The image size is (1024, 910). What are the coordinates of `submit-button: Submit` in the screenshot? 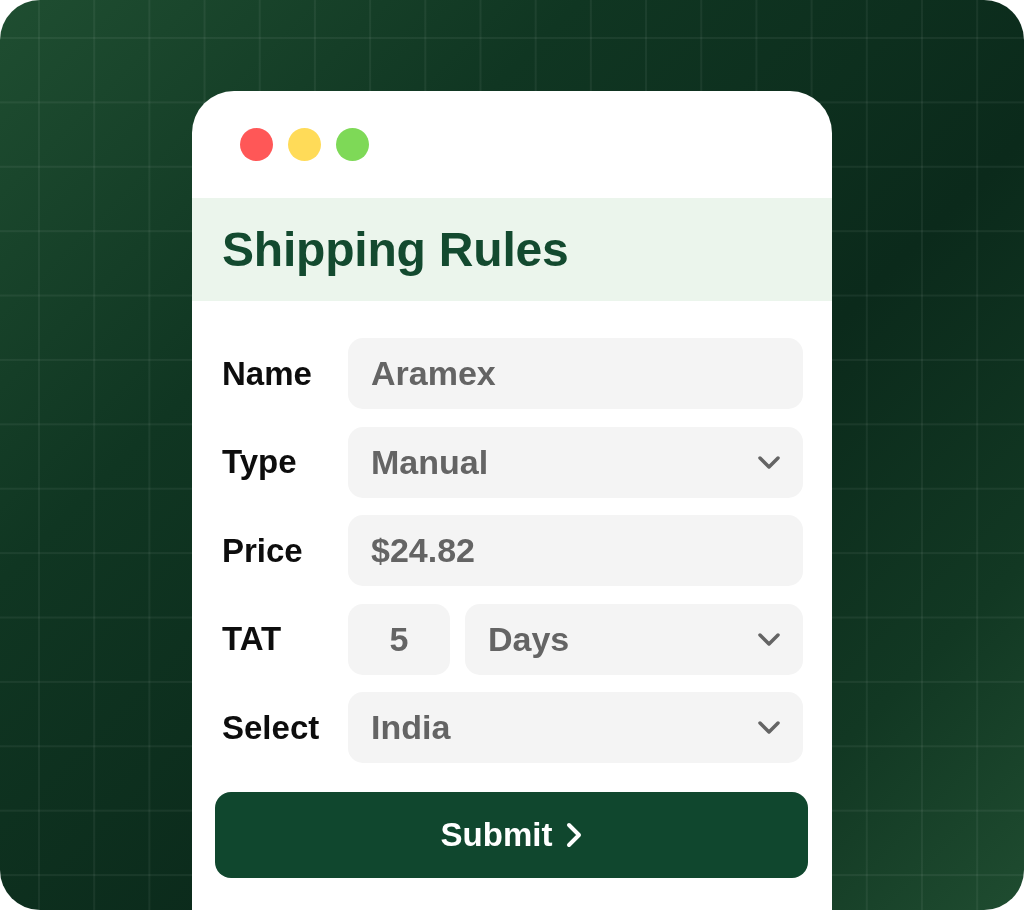 It's located at (511, 835).